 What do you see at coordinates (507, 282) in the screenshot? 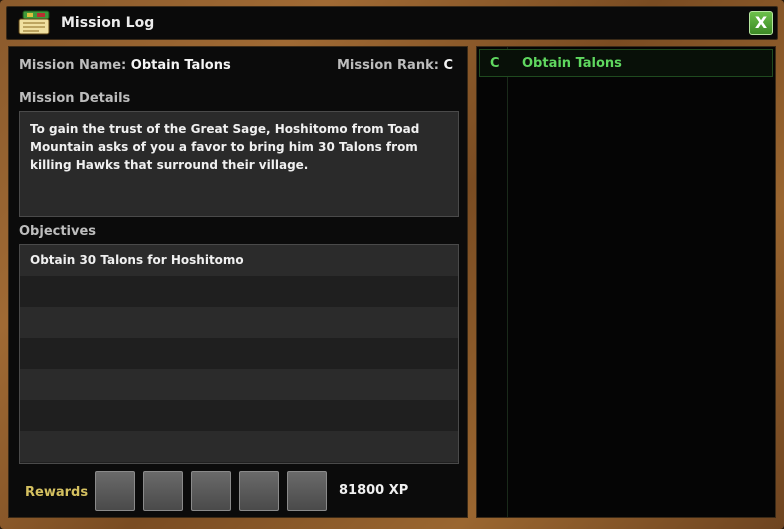
I see `column-divider` at bounding box center [507, 282].